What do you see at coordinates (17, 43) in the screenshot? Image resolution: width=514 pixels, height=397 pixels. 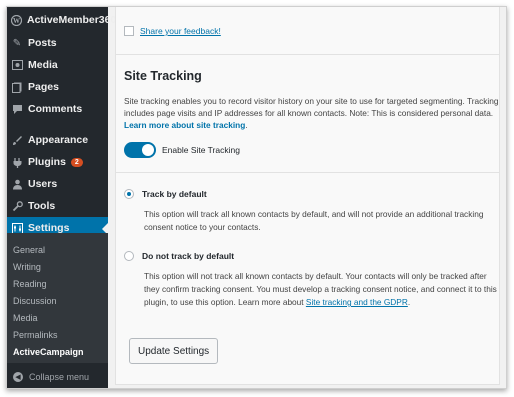 I see `pushpin-icon: ✎` at bounding box center [17, 43].